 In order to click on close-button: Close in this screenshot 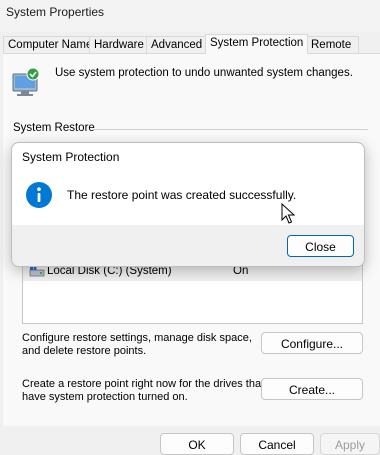, I will do `click(320, 246)`.